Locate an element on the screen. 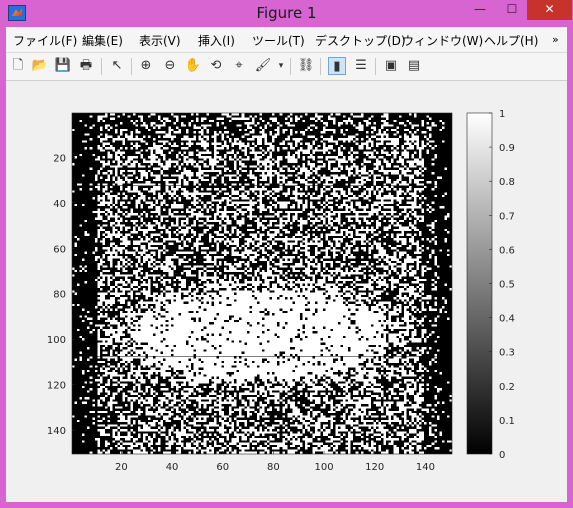  y-tick-label: 120 is located at coordinates (56, 386).